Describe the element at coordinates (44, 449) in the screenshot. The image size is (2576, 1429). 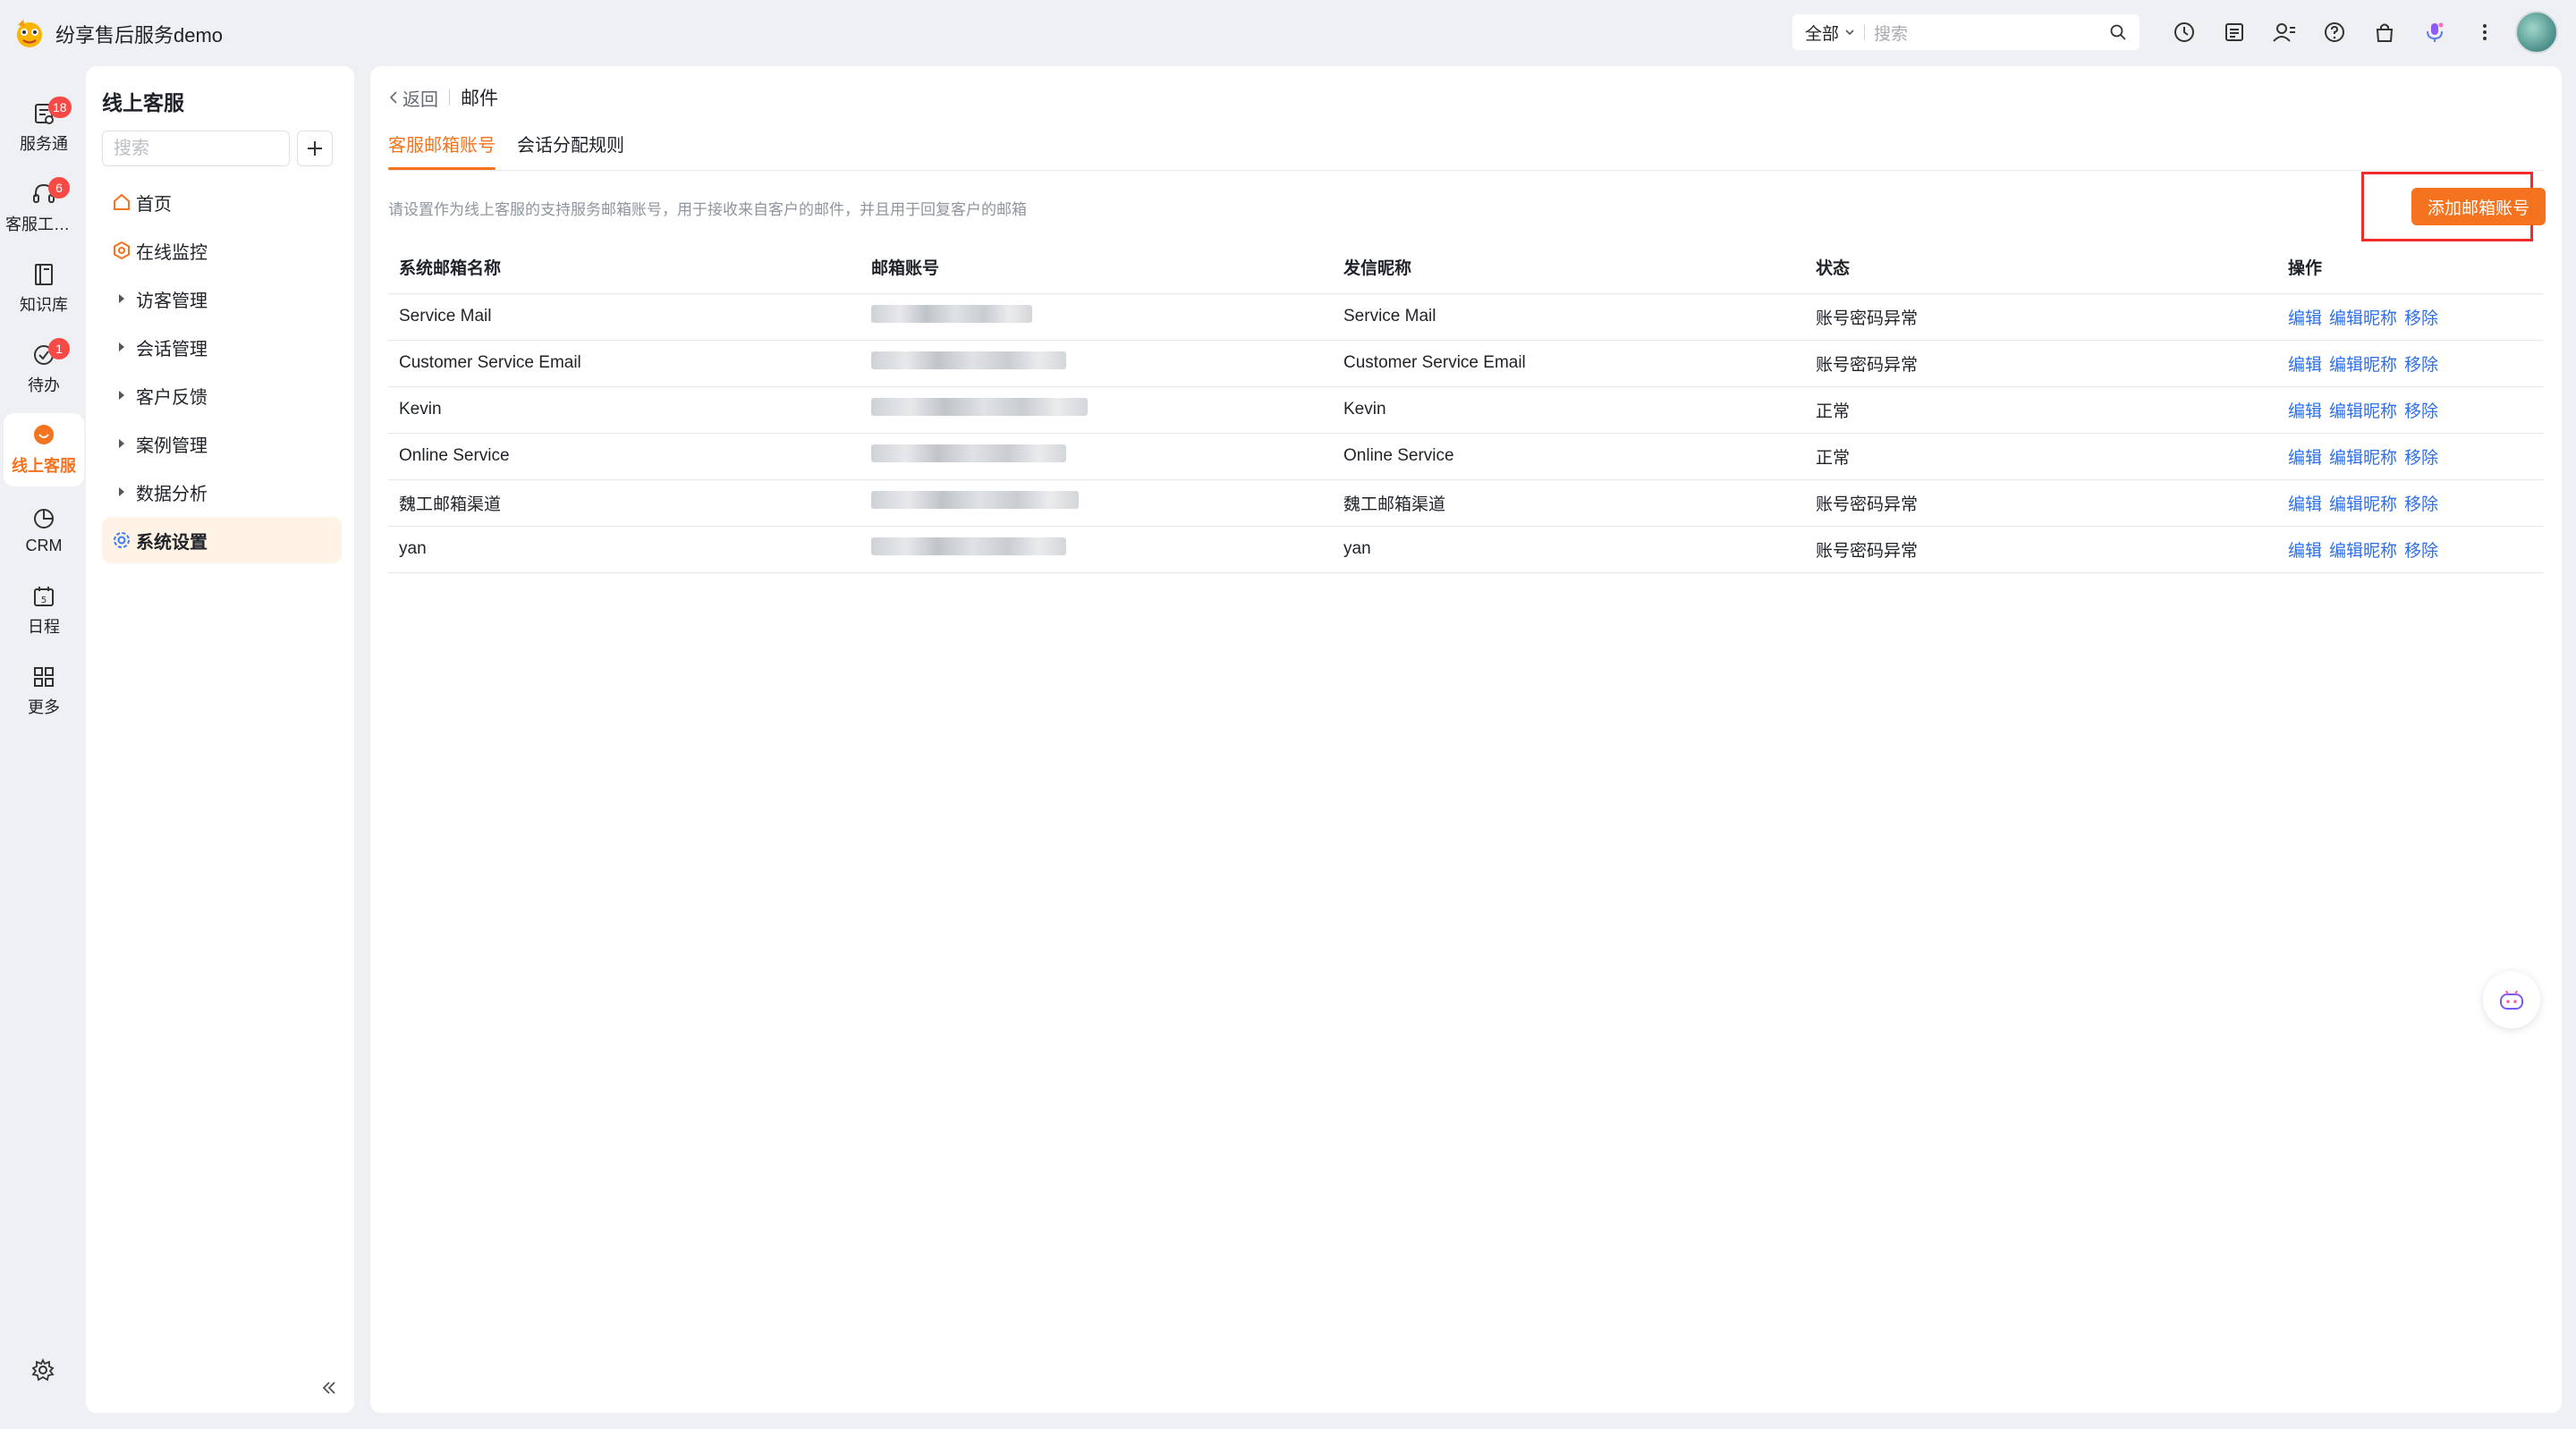
I see `rail-item-online-service: 线上客服` at that location.